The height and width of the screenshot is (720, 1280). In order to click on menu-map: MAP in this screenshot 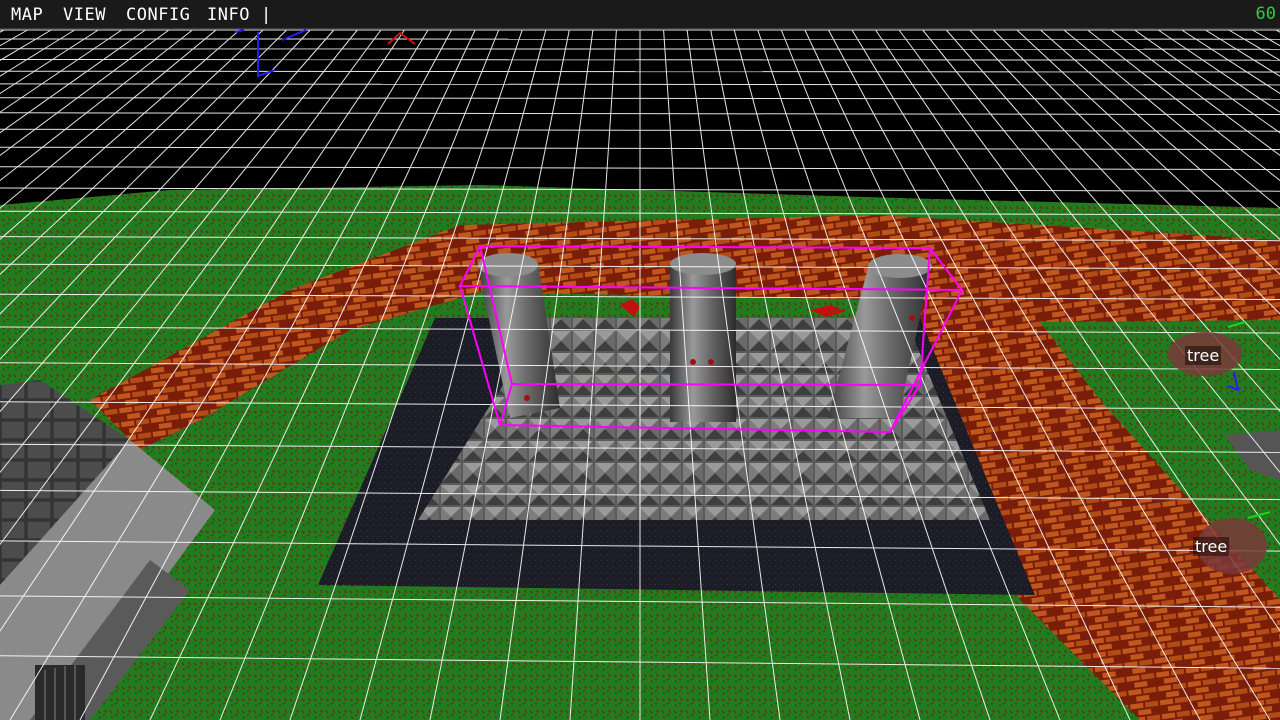, I will do `click(27, 15)`.